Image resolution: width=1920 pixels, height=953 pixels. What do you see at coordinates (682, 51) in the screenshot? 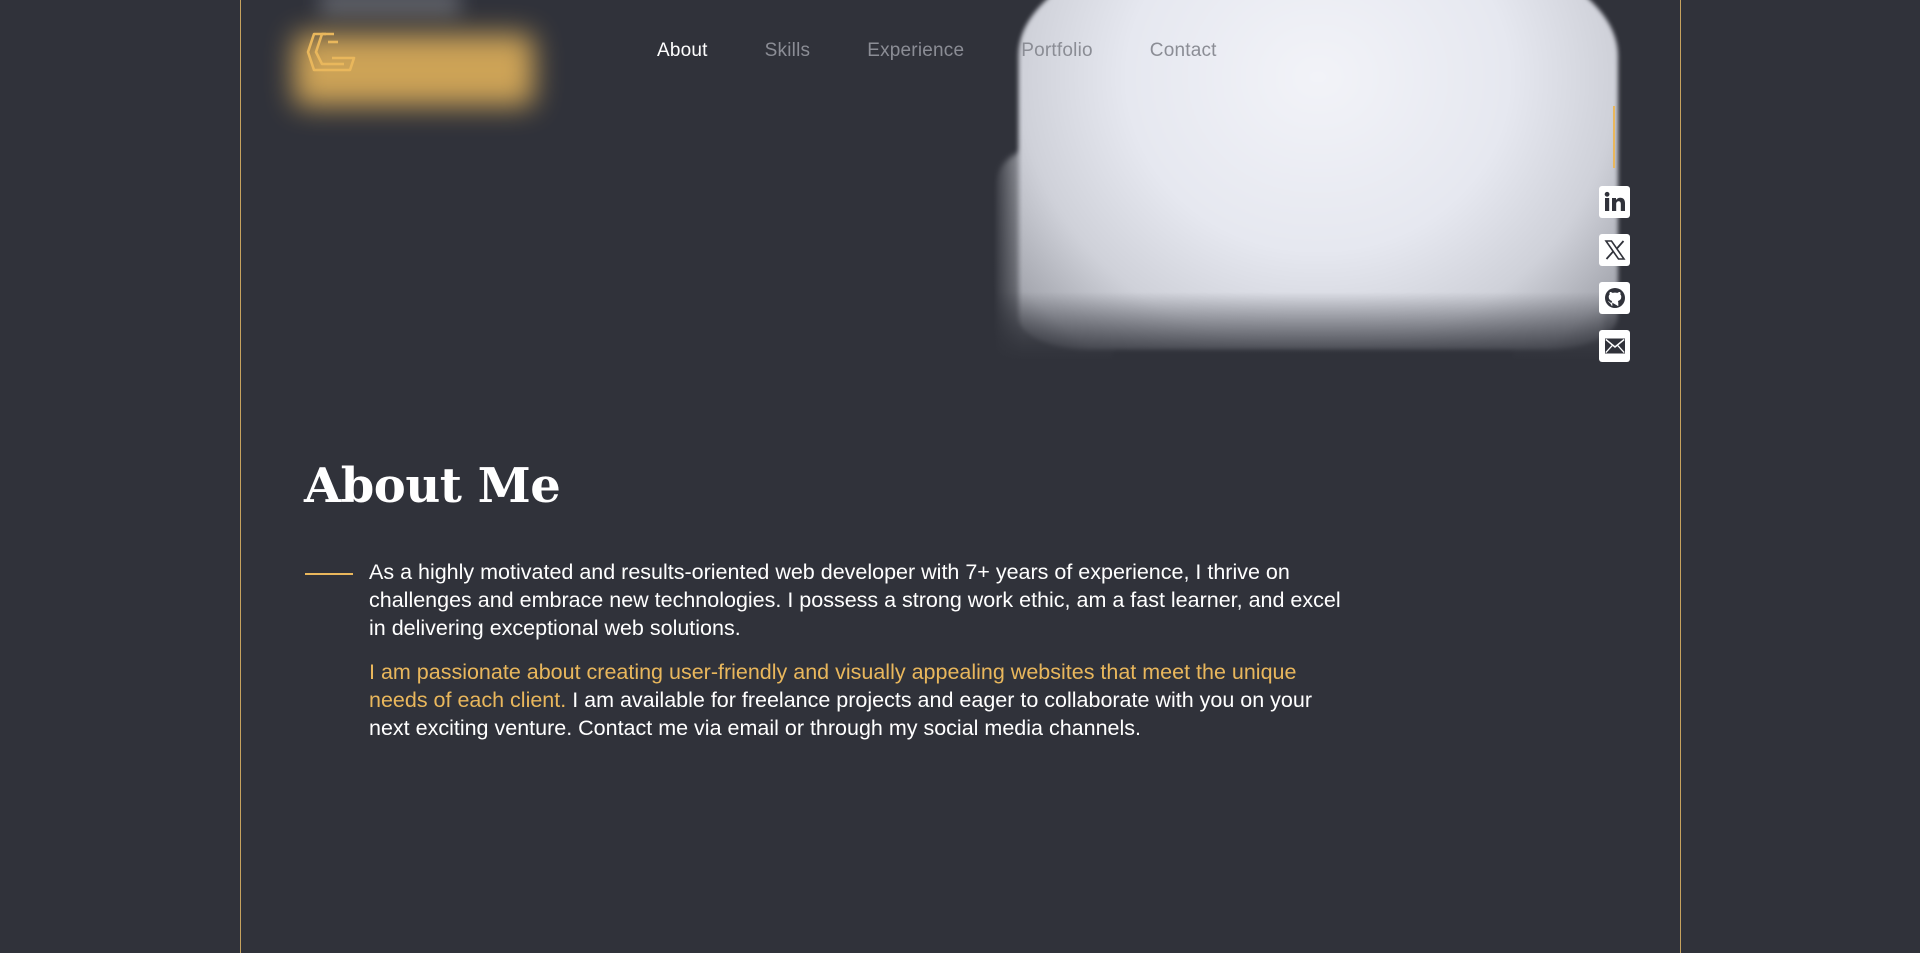
I see `nav-link-about: About` at bounding box center [682, 51].